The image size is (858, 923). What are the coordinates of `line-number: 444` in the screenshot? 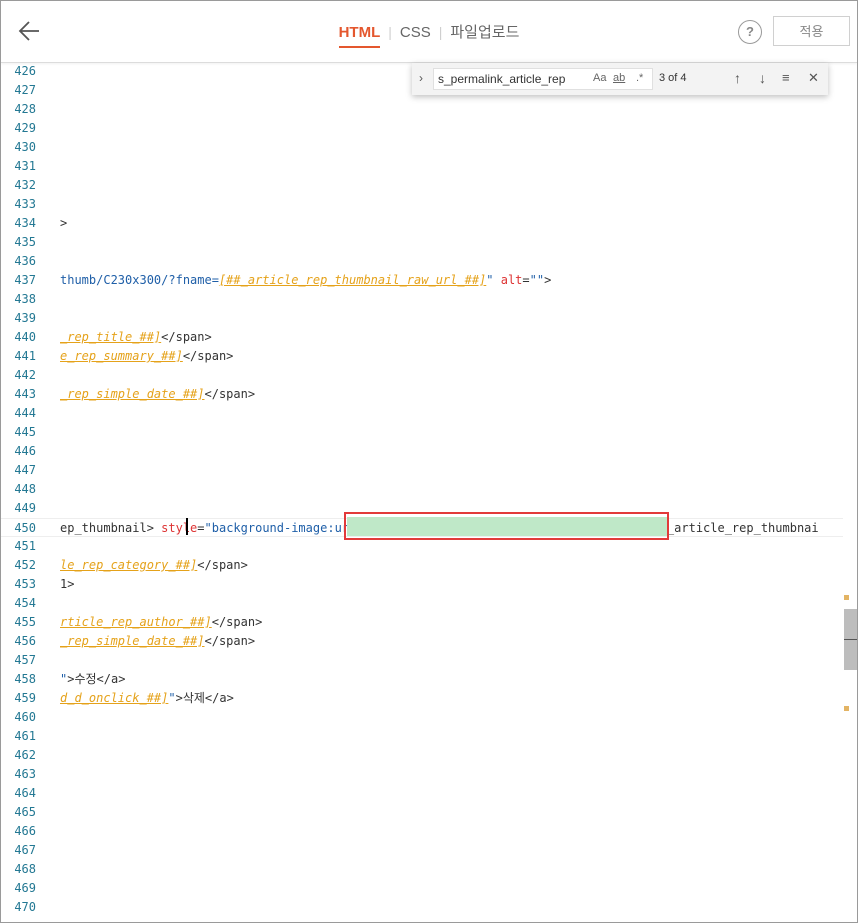 It's located at (25, 413).